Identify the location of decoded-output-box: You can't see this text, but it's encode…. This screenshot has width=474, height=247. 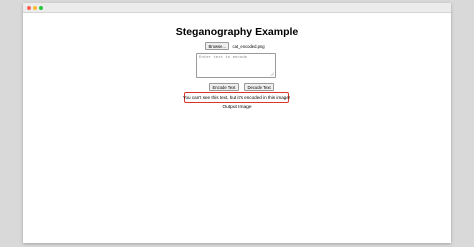
(236, 97).